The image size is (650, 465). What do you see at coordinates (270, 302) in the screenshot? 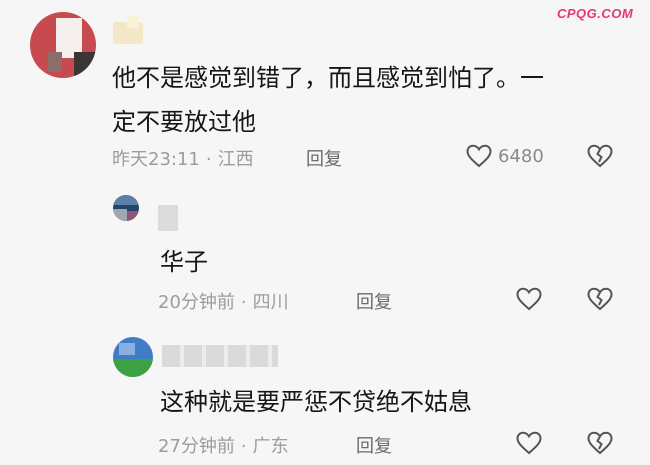
I see `reply-location: 四川` at bounding box center [270, 302].